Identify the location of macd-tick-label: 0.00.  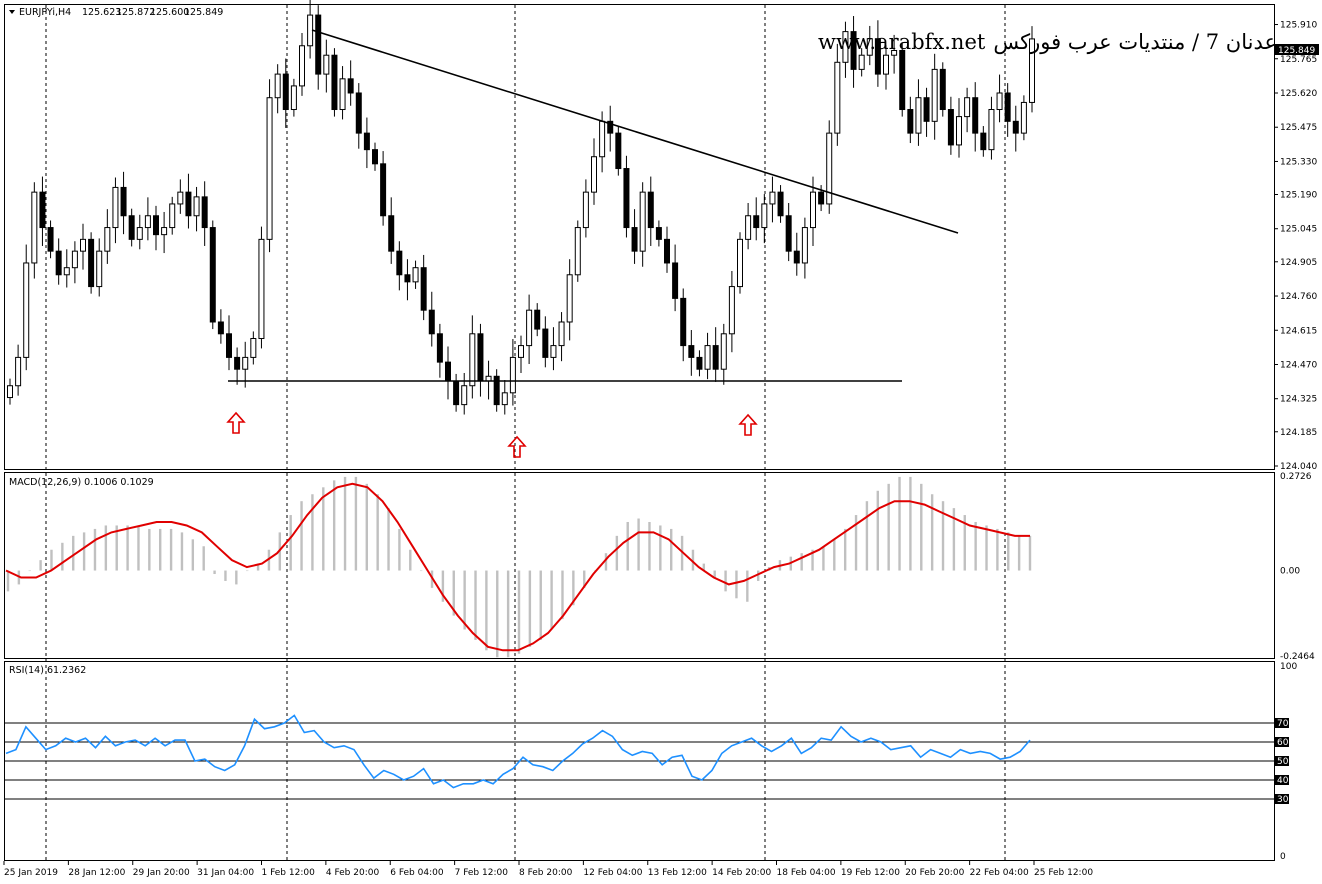
(1290, 572).